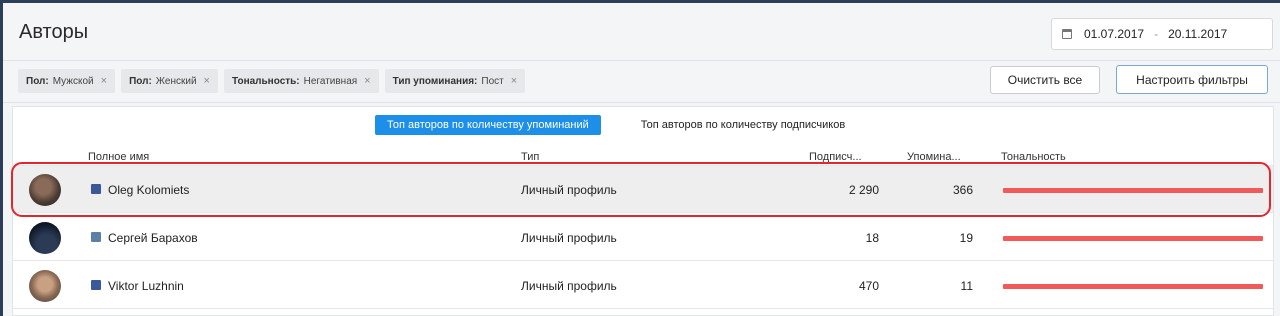 This screenshot has width=1280, height=316. What do you see at coordinates (435, 81) in the screenshot?
I see `filter-key: Тип упоминания:` at bounding box center [435, 81].